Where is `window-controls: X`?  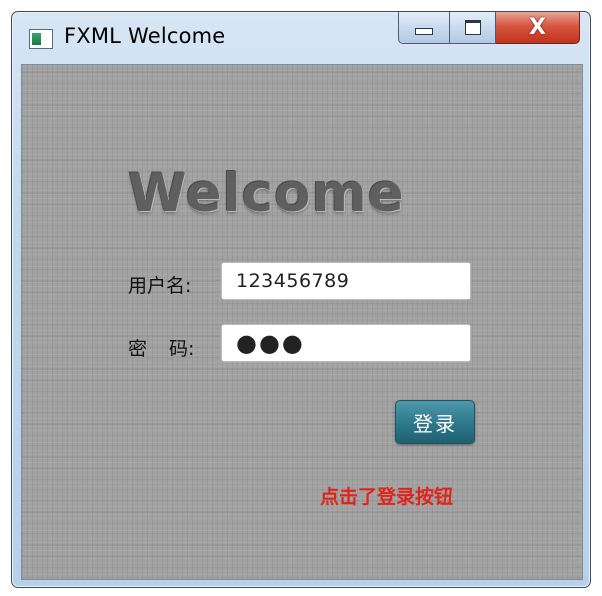 window-controls: X is located at coordinates (489, 29).